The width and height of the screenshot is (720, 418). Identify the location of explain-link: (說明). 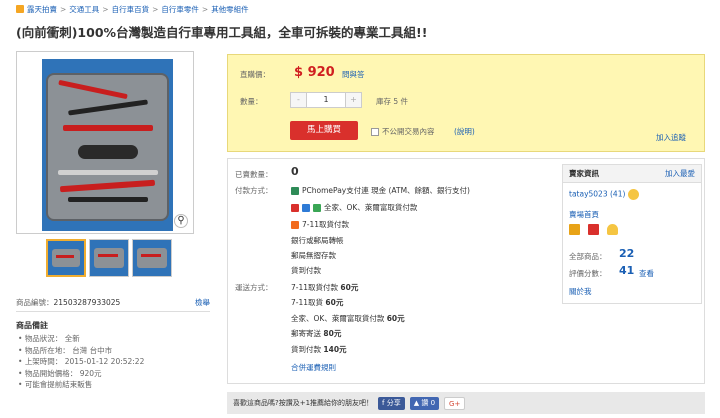
(464, 131).